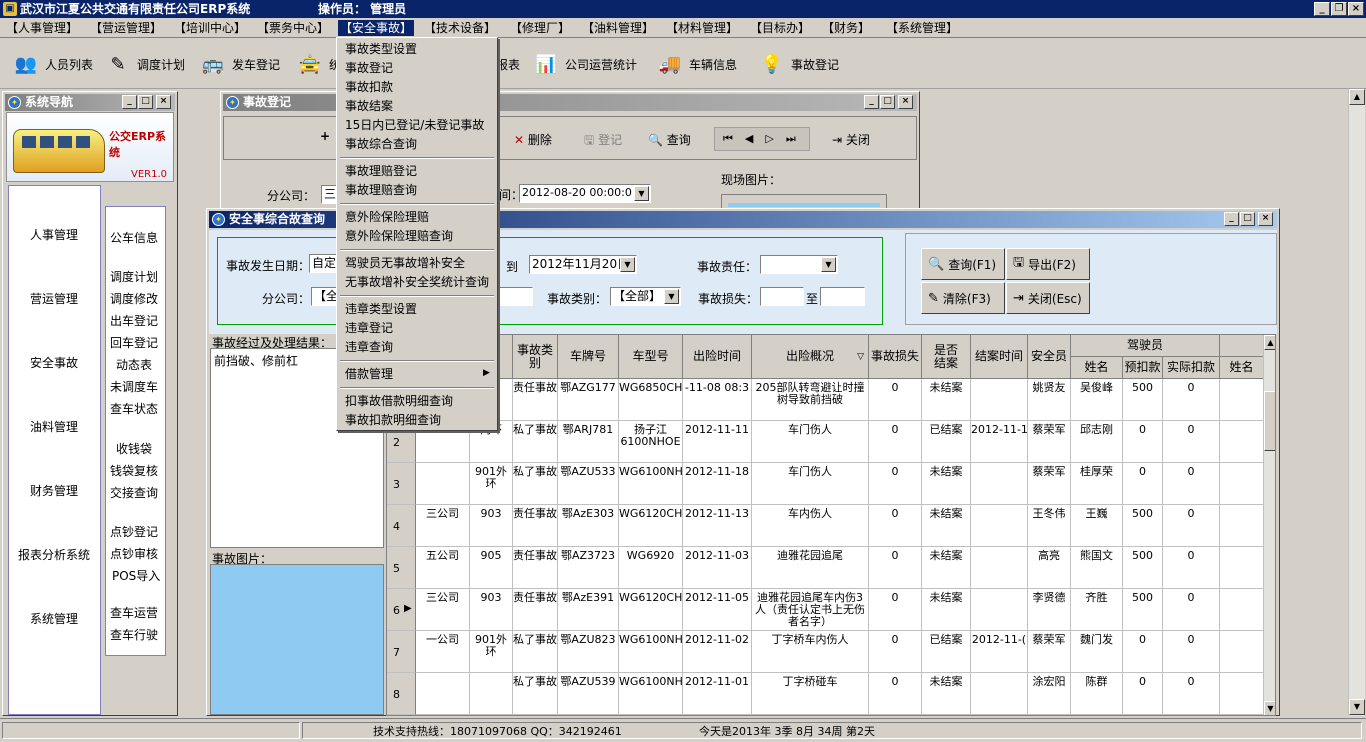 The width and height of the screenshot is (1366, 742). Describe the element at coordinates (810, 442) in the screenshot. I see `grid-cell: 车门伤人` at that location.